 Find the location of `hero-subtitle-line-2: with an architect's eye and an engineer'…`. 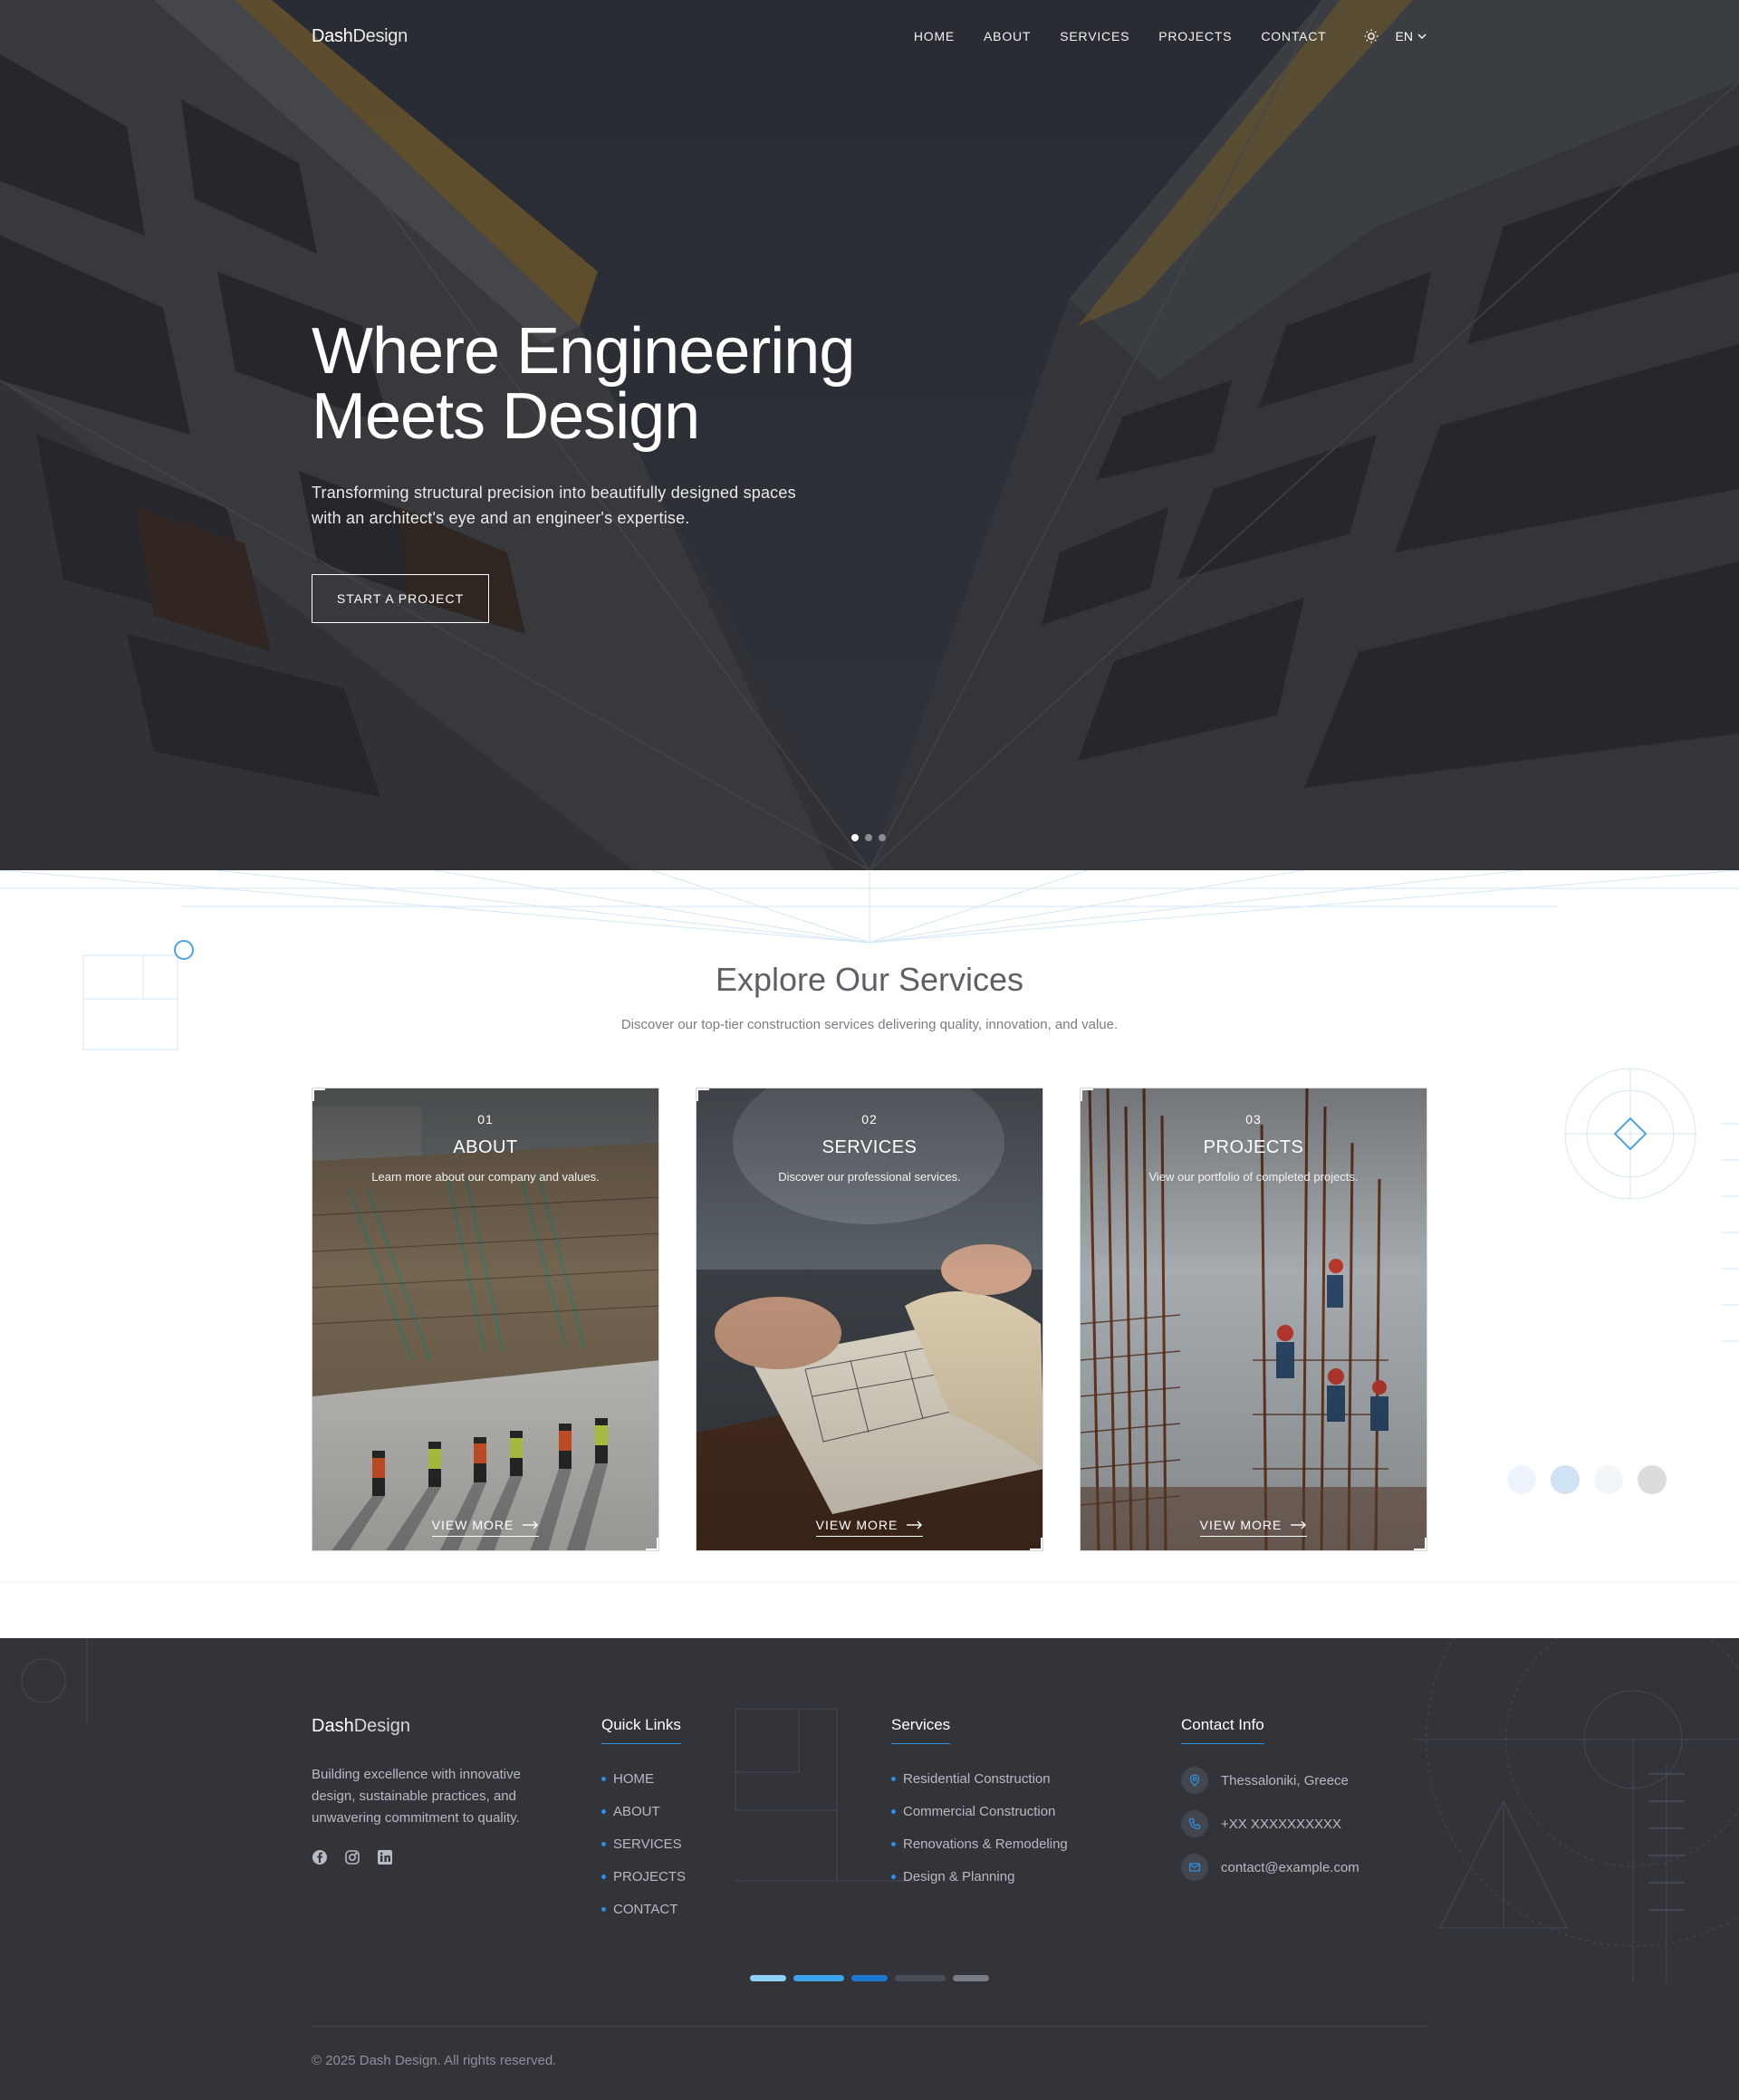

hero-subtitle-line-2: with an architect's eye and an engineer'… is located at coordinates (501, 518).